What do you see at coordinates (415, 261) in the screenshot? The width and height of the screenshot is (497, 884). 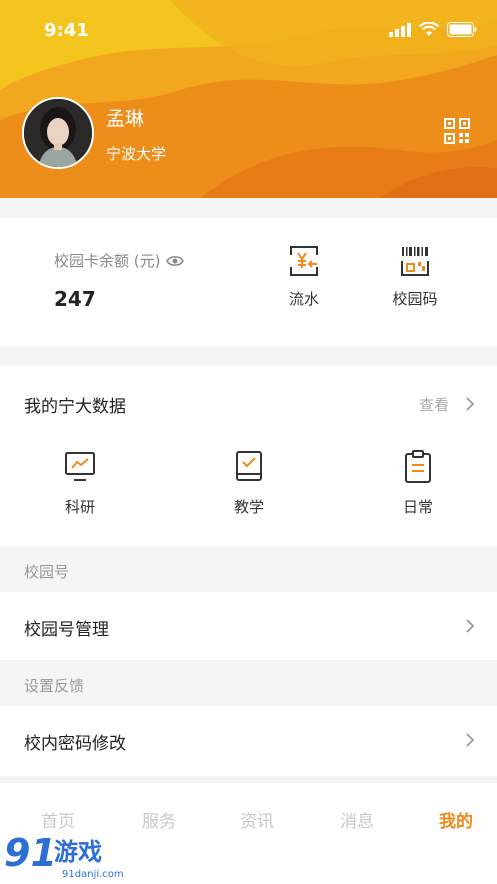 I see `barcode-icon` at bounding box center [415, 261].